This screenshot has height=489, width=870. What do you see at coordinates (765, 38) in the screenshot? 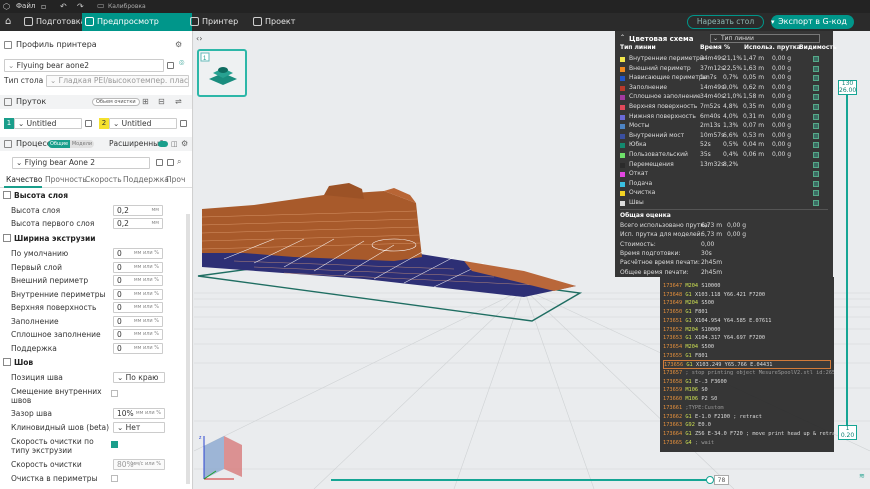
I see `color-scheme-select: ⌄ Тип линии` at bounding box center [765, 38].